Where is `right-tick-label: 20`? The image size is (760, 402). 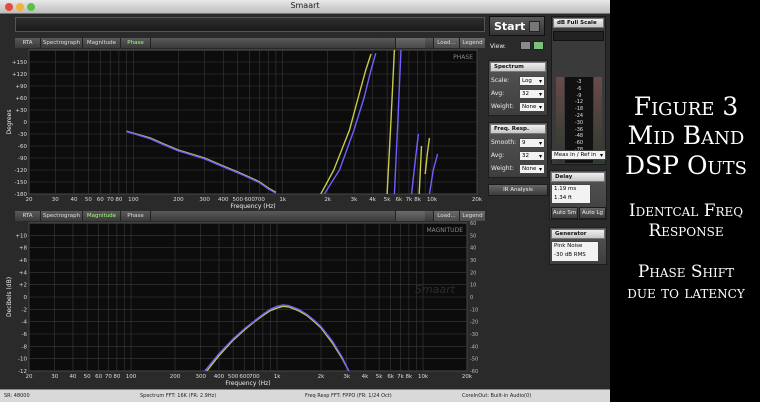 right-tick-label: 20 is located at coordinates (473, 273).